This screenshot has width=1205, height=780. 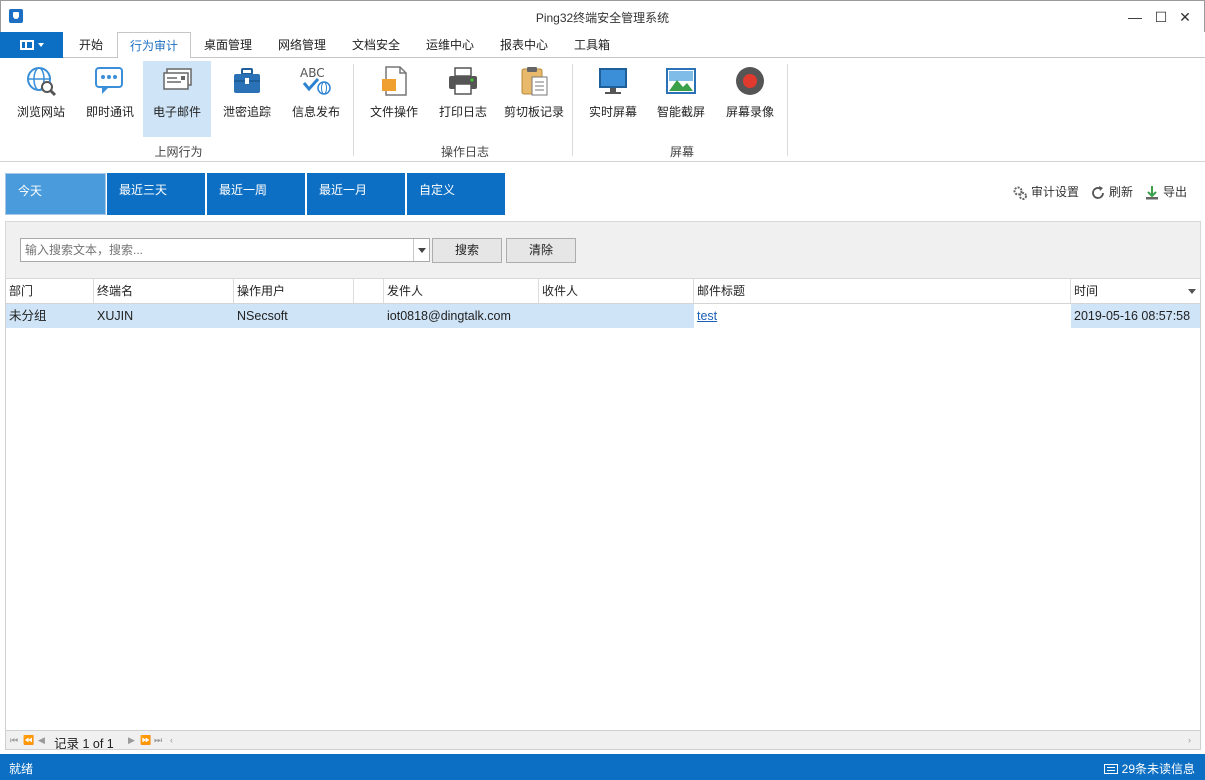 I want to click on tab-ops-center: 运维中心, so click(x=450, y=45).